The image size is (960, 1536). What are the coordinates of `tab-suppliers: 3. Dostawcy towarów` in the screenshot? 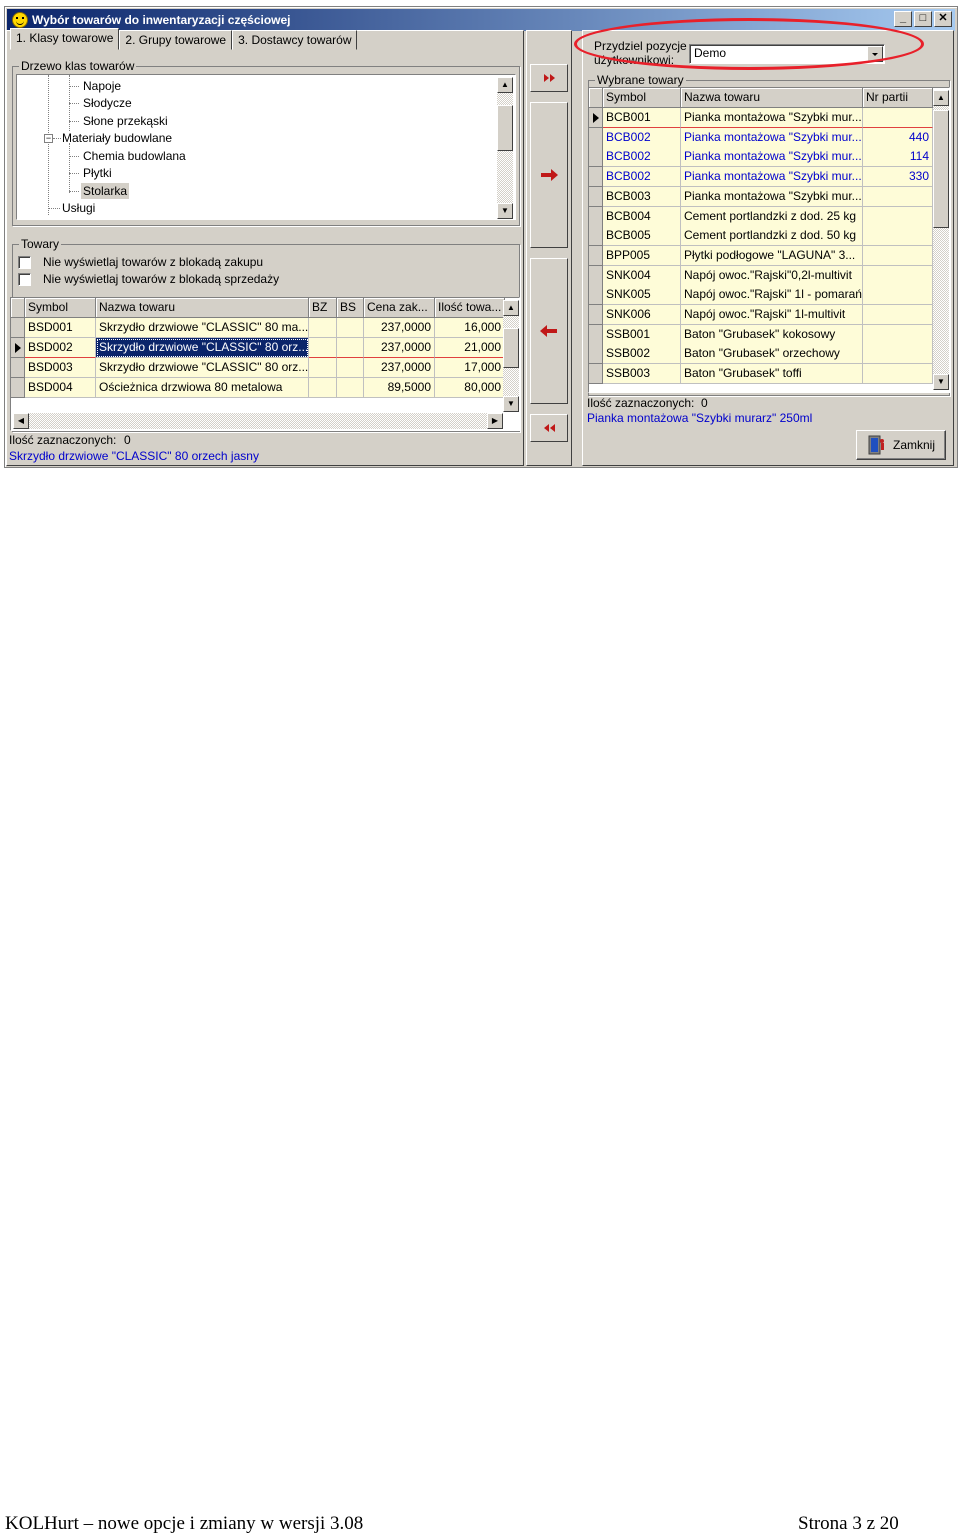 It's located at (295, 40).